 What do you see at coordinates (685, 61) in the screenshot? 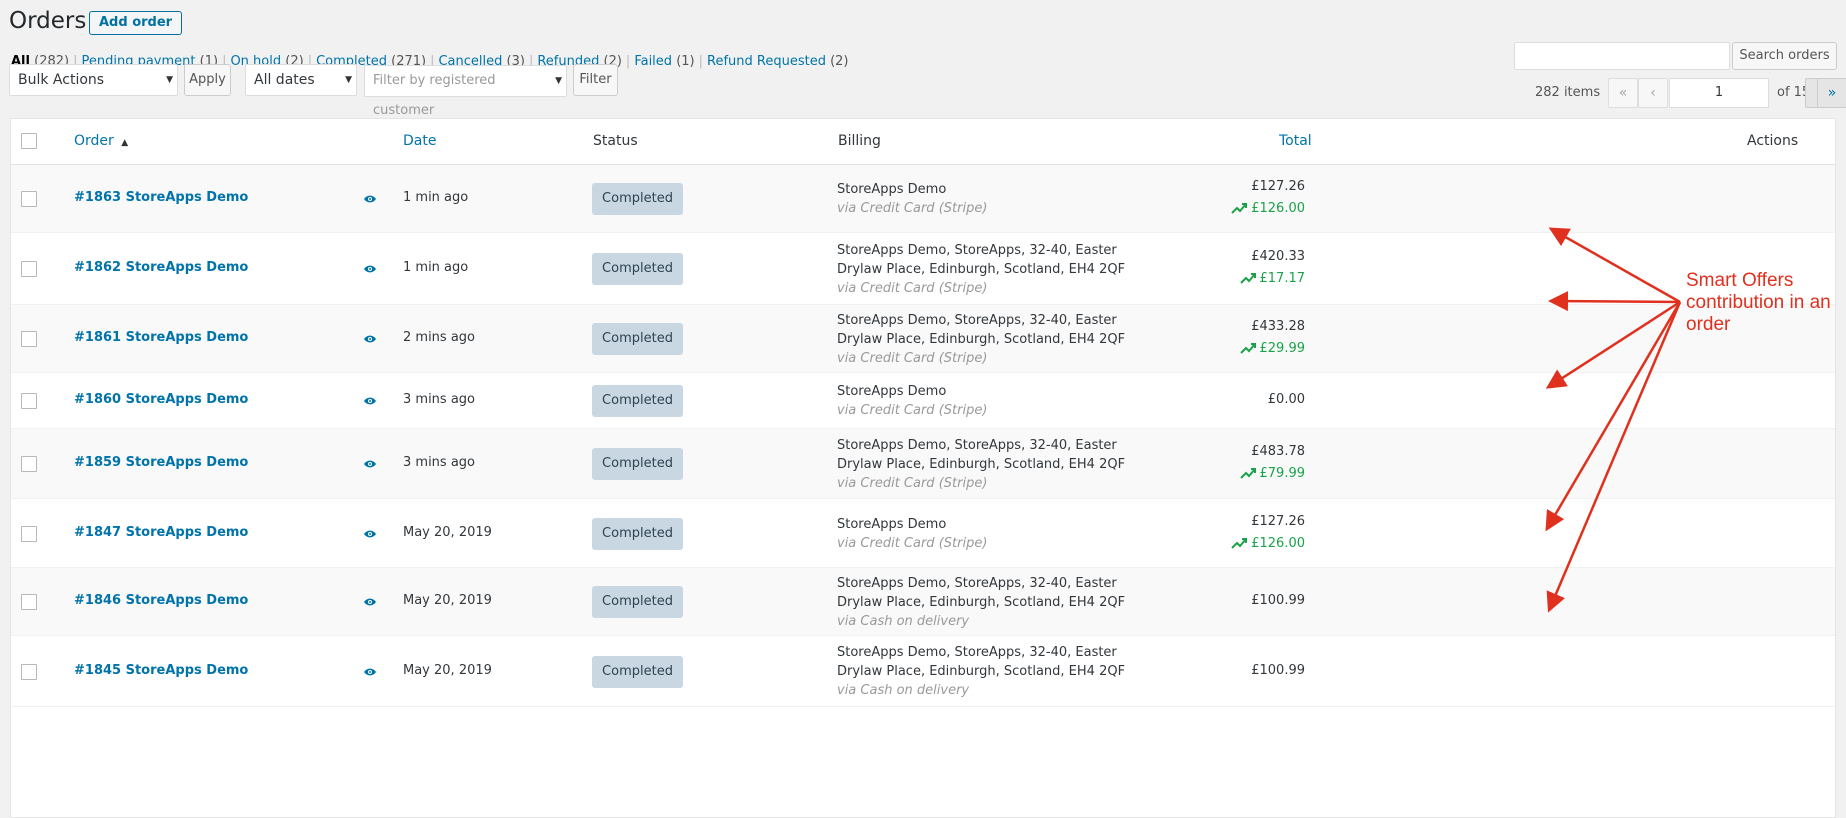
I see `status-view-count: (1)` at bounding box center [685, 61].